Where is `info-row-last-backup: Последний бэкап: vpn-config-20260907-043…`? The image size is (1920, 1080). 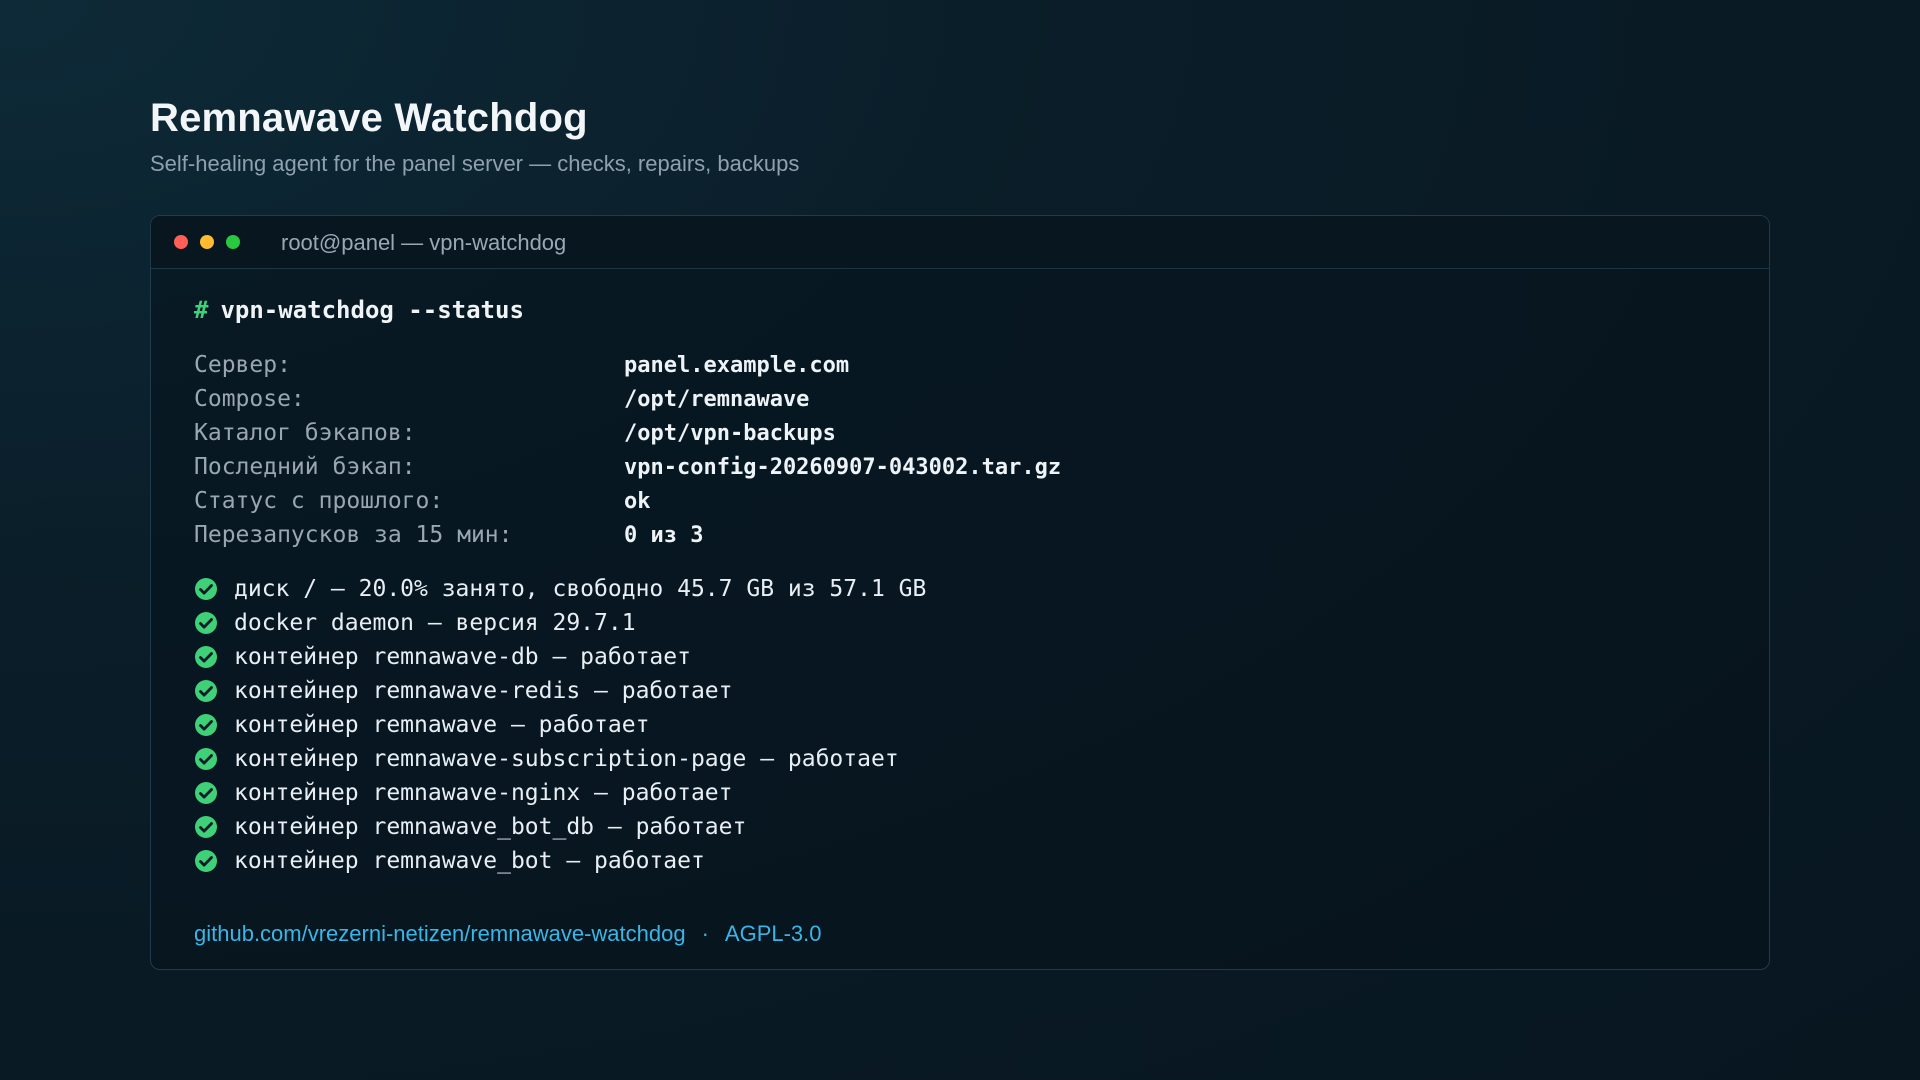 info-row-last-backup: Последний бэкап: vpn-config-20260907-043… is located at coordinates (961, 467).